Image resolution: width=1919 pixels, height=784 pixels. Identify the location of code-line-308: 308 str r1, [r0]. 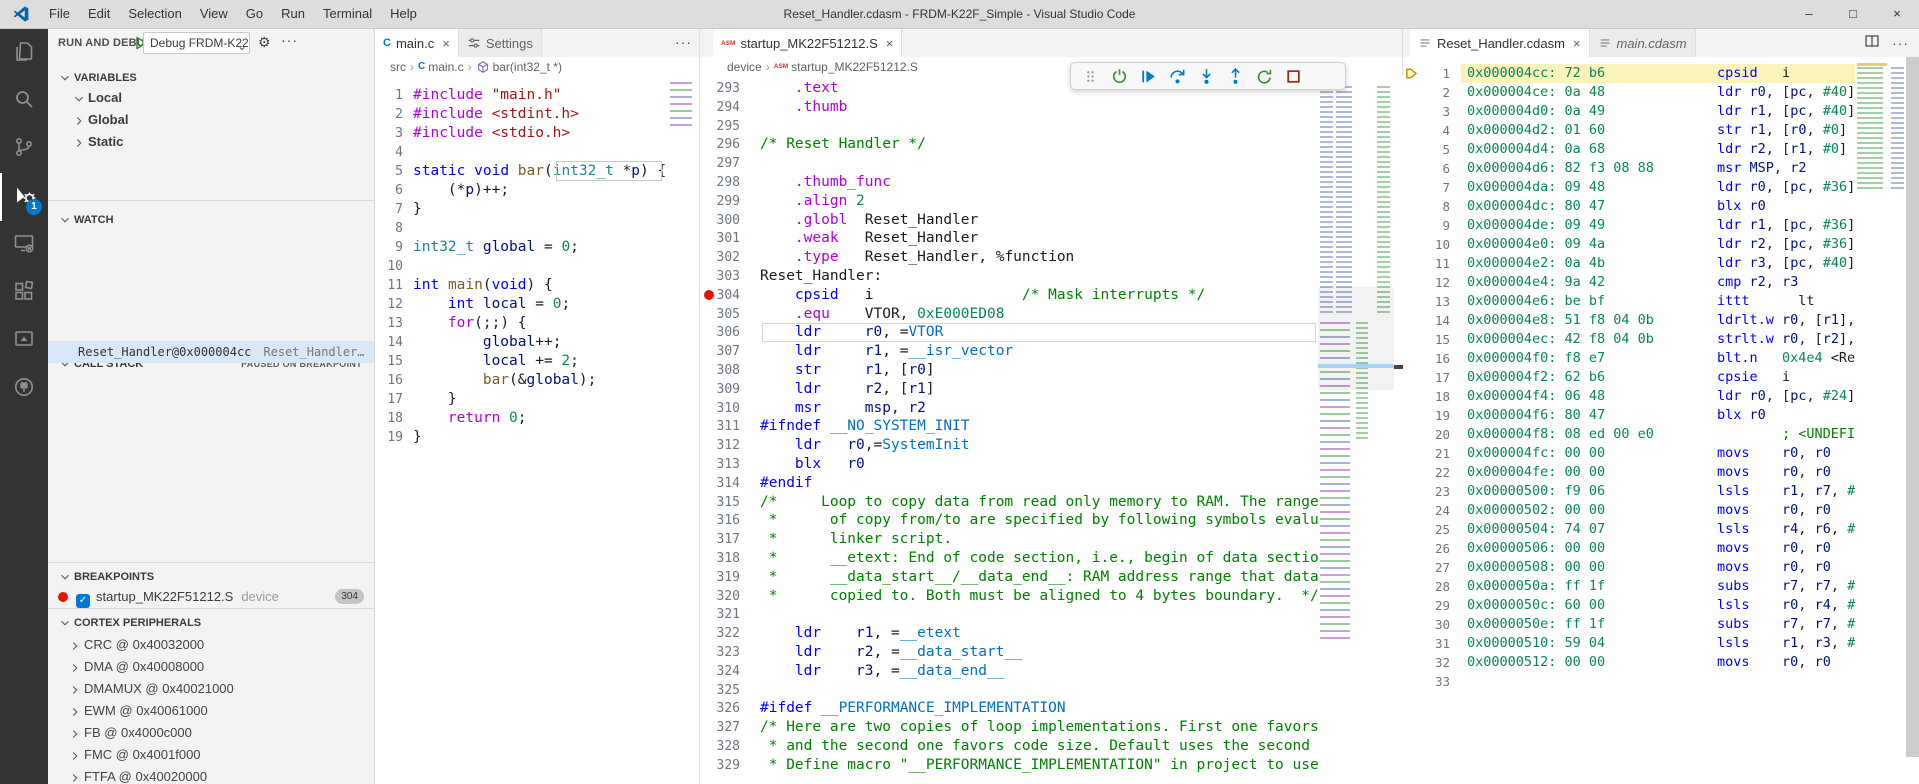
(1009, 370).